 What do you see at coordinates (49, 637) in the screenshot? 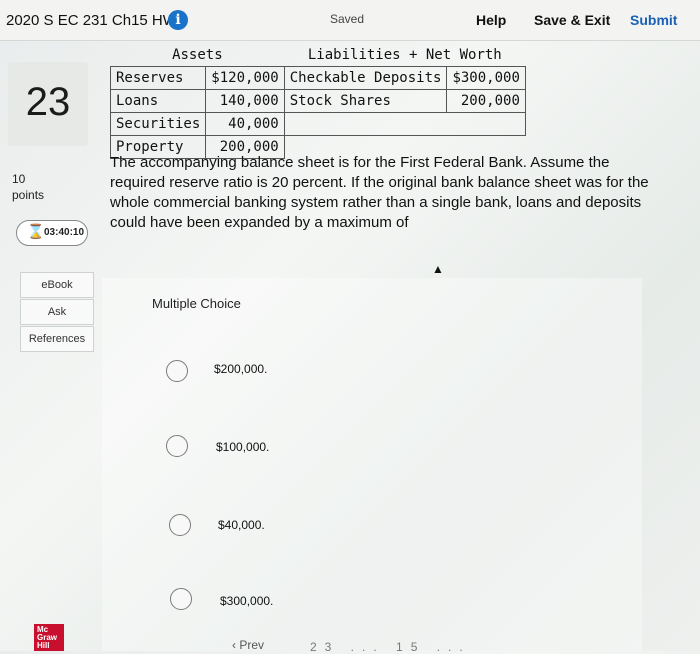
I see `mcgraw-hill-logo: Mc Graw Hill` at bounding box center [49, 637].